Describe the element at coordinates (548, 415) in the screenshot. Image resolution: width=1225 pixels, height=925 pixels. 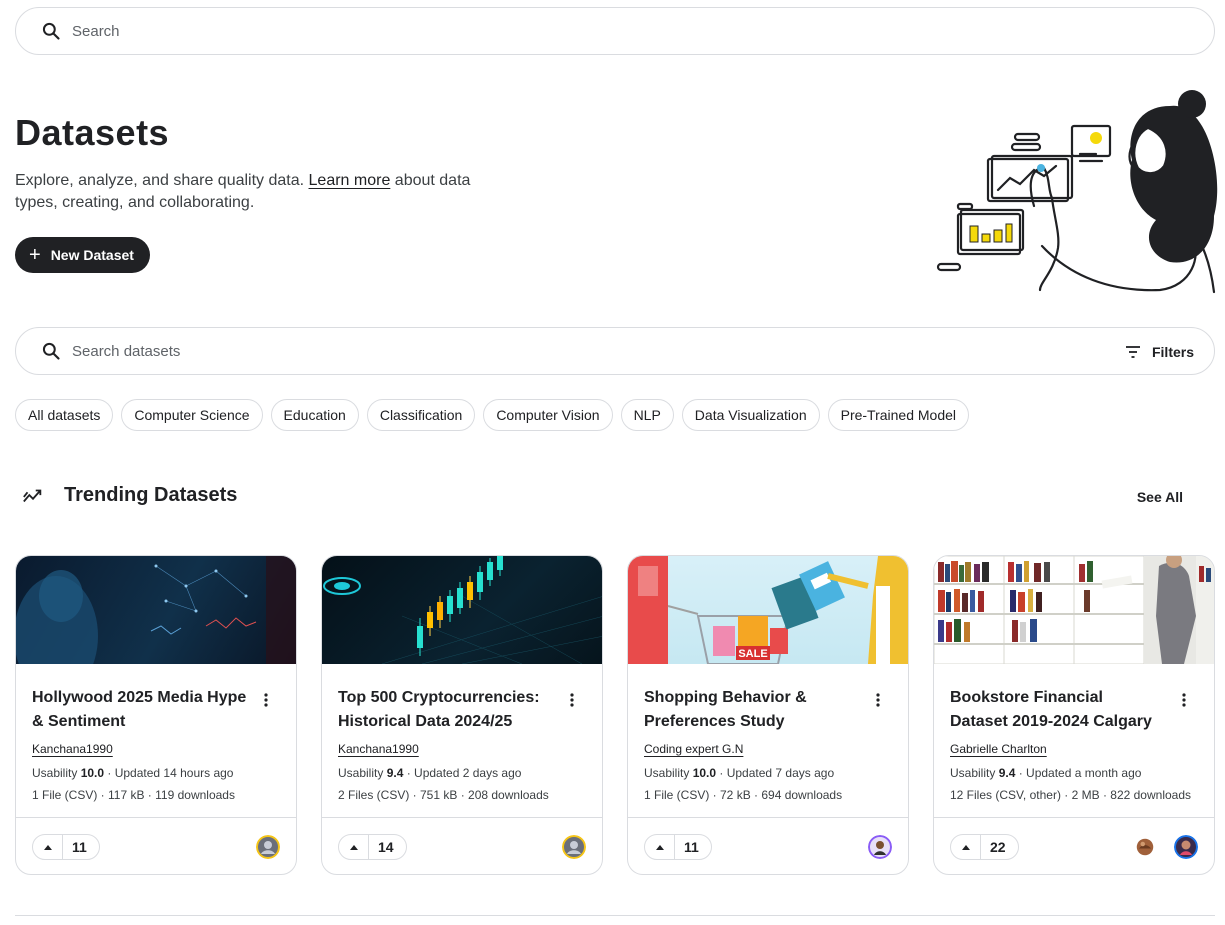
I see `chip-computer-vision: Computer Vision` at that location.